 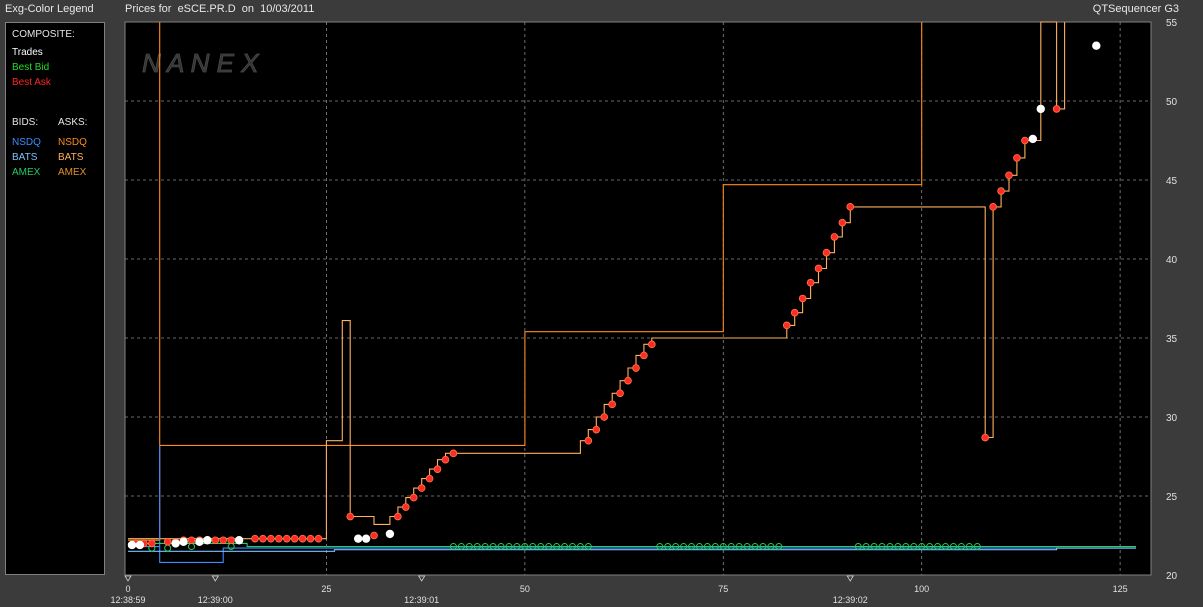 What do you see at coordinates (1172, 23) in the screenshot?
I see `y-tick-label: 55` at bounding box center [1172, 23].